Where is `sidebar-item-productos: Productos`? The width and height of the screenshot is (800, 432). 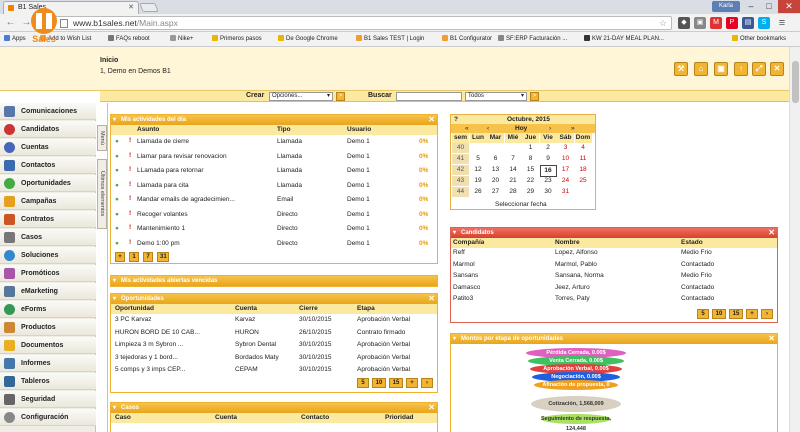 sidebar-item-productos: Productos is located at coordinates (48, 327).